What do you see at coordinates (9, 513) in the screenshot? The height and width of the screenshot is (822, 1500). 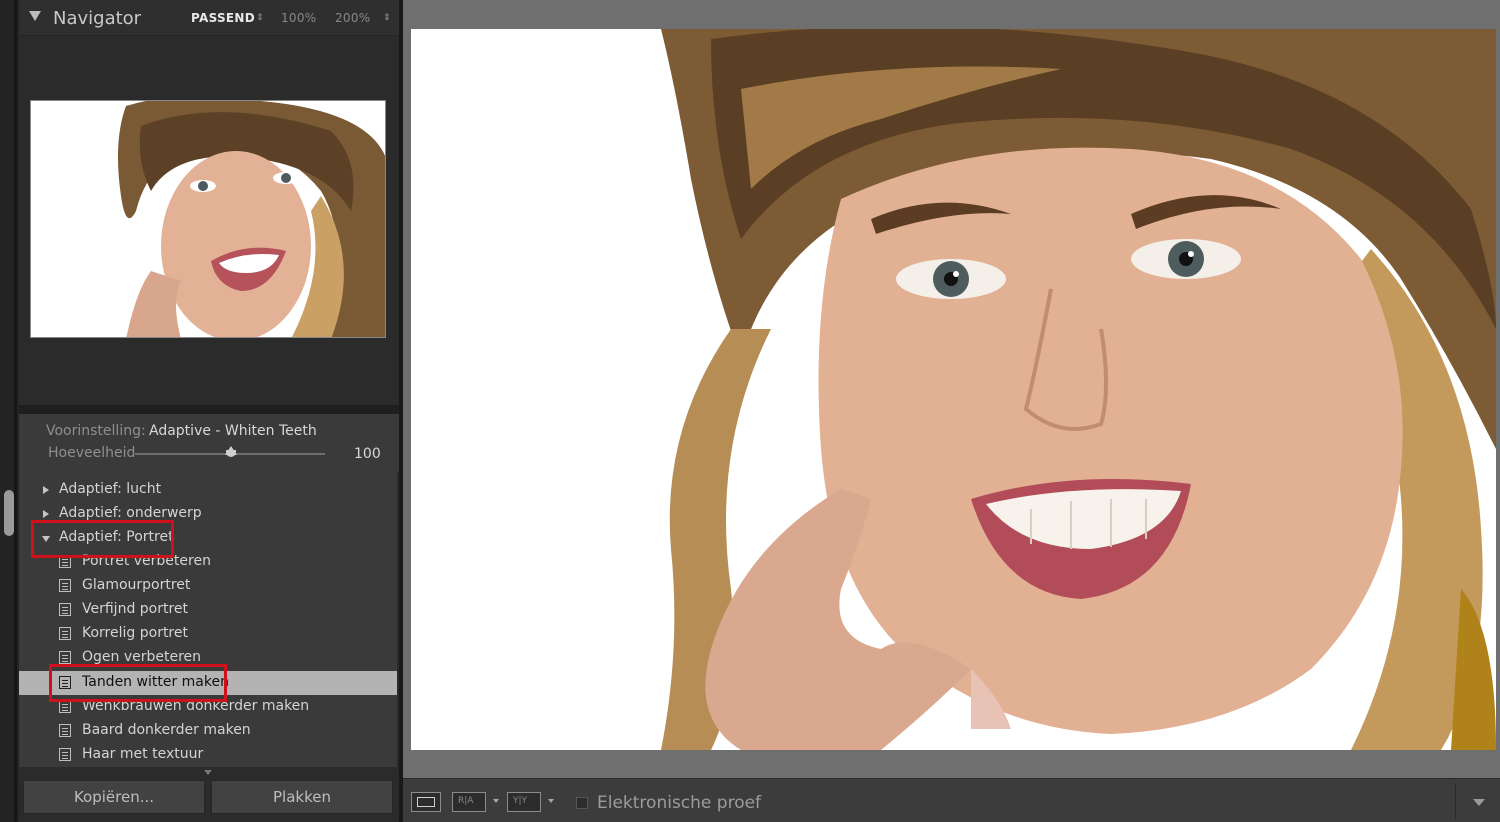 I see `panel-scrollbar` at bounding box center [9, 513].